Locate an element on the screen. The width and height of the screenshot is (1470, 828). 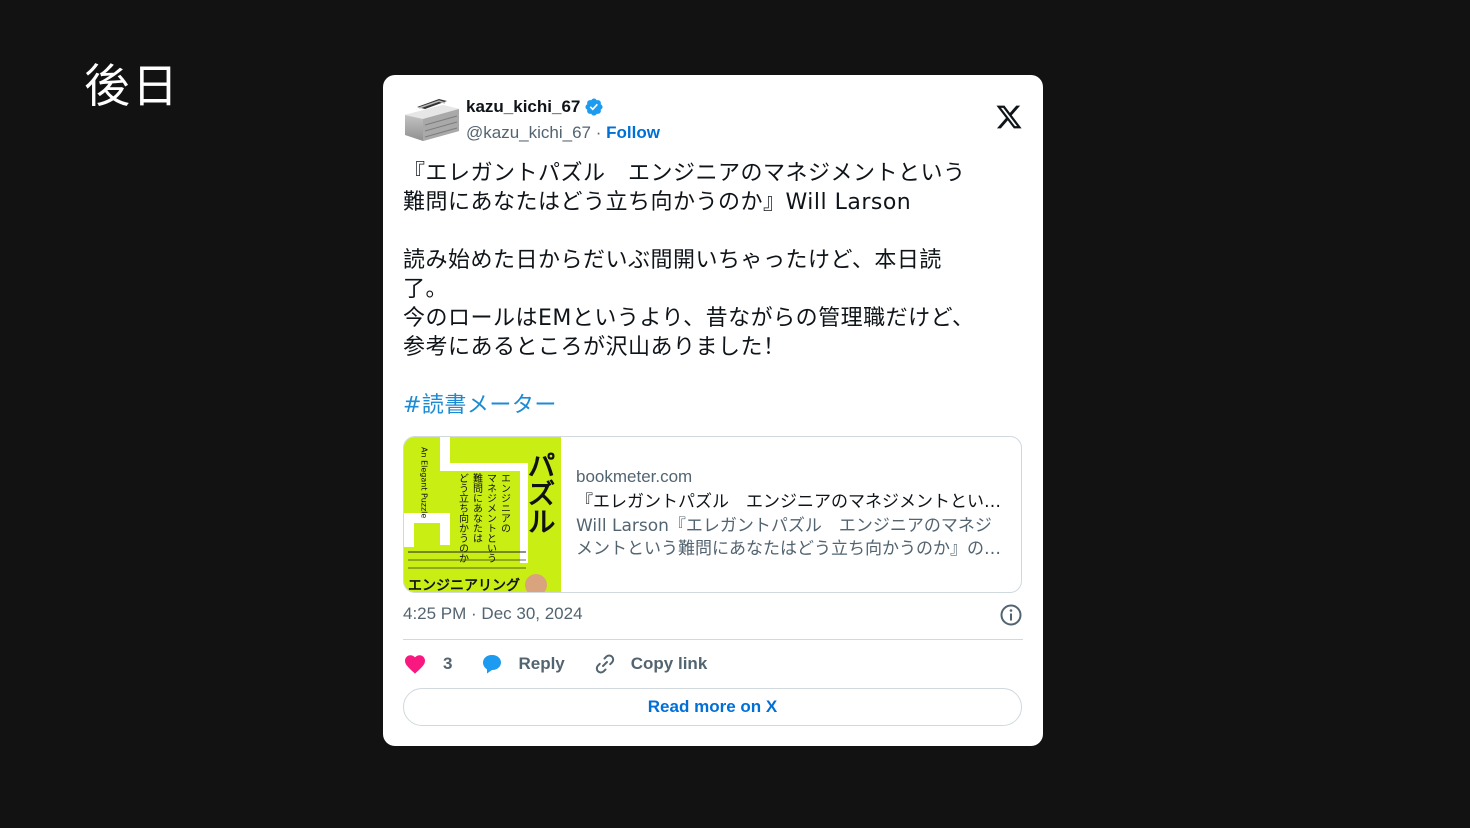
copy-link-button: Copy link is located at coordinates (650, 664).